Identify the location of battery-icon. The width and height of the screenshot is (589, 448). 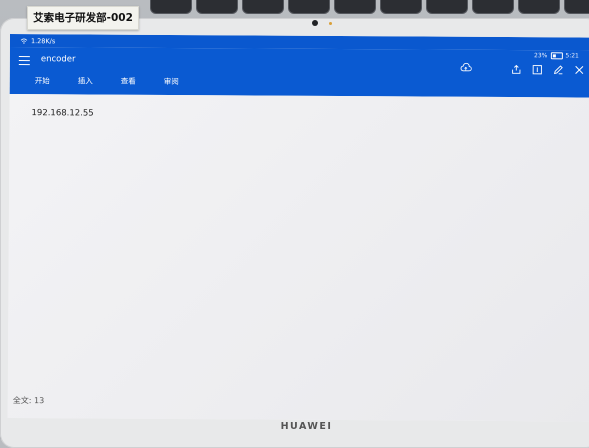
(556, 56).